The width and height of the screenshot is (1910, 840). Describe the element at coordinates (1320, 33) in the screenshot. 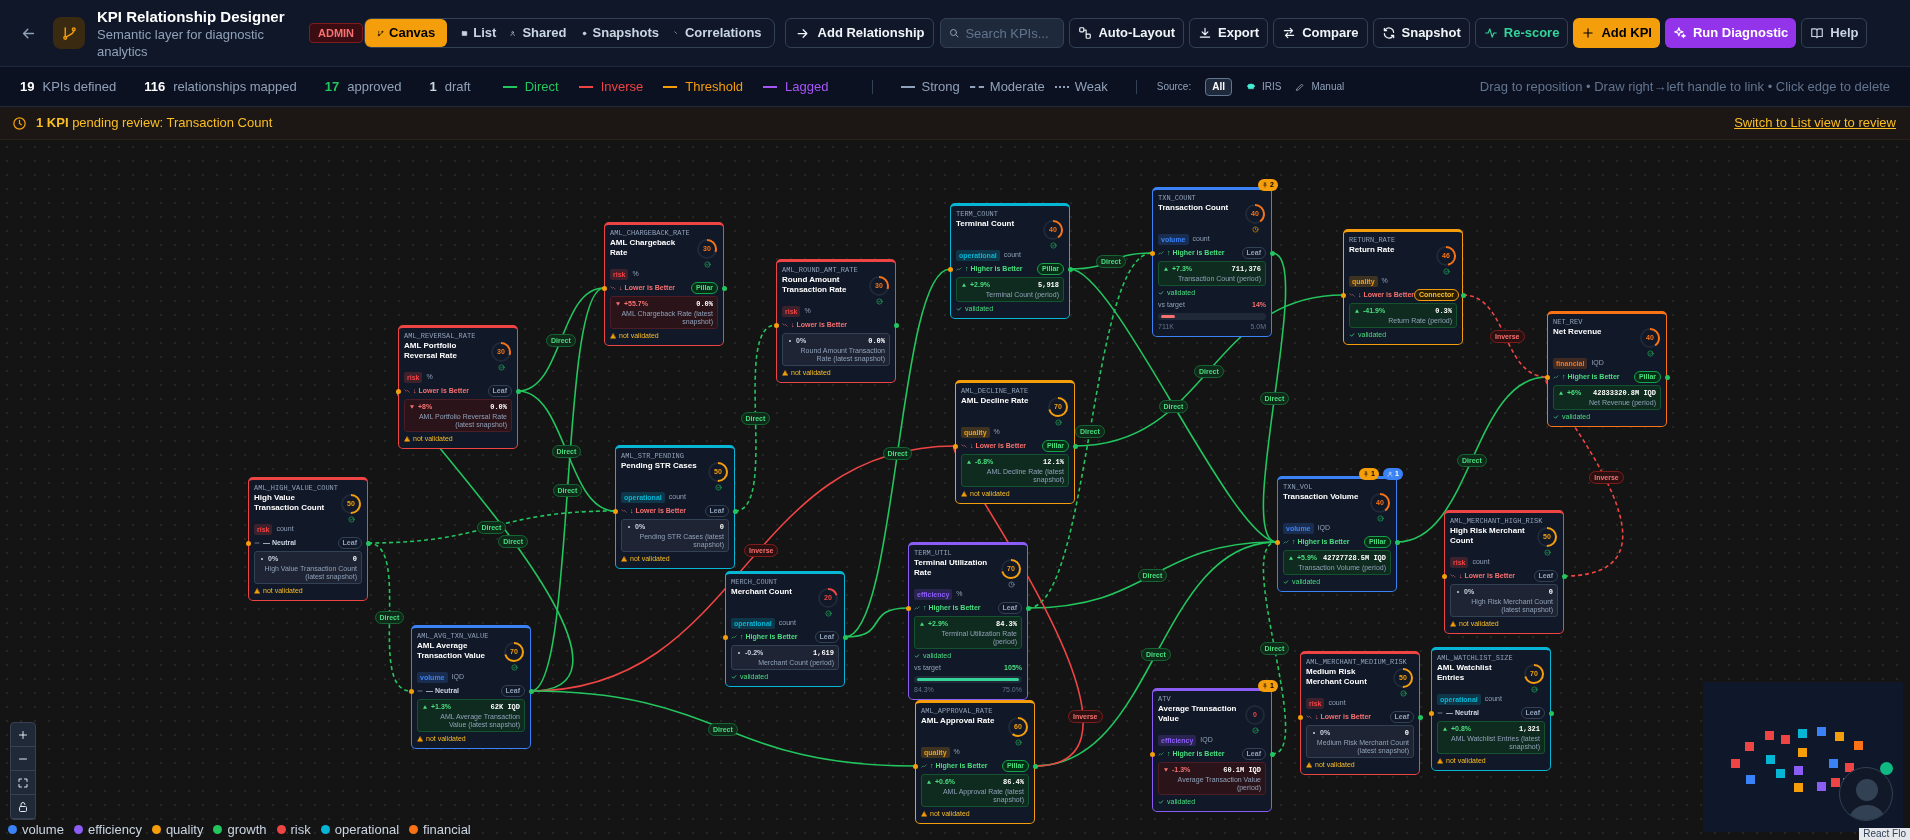

I see `toolbar-button: Compare` at that location.